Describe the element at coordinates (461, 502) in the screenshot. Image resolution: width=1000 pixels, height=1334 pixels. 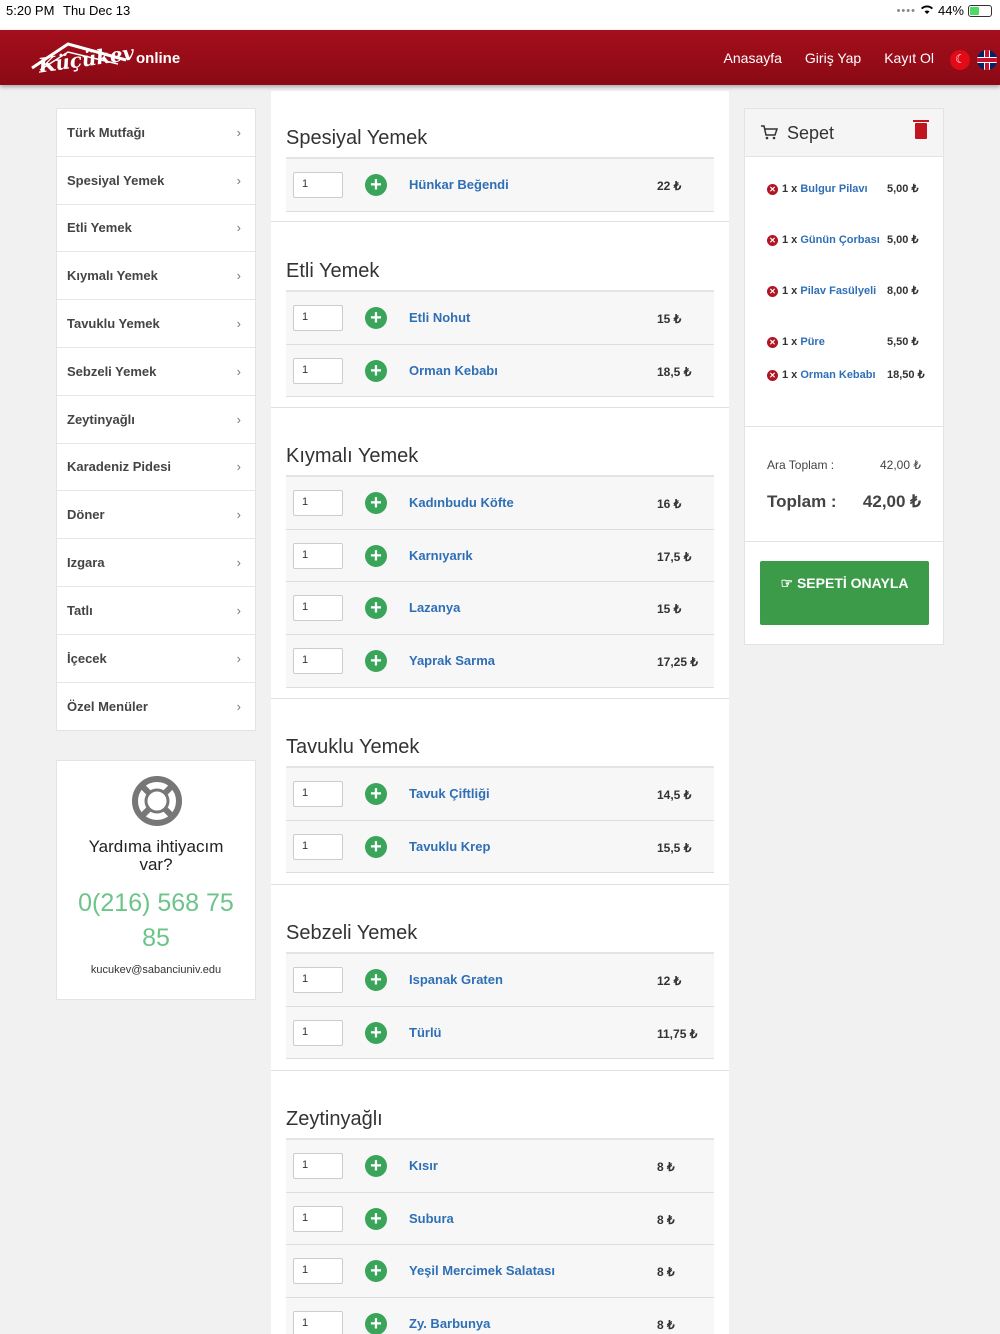
I see `menu-item-name: Kadınbudu Köfte` at that location.